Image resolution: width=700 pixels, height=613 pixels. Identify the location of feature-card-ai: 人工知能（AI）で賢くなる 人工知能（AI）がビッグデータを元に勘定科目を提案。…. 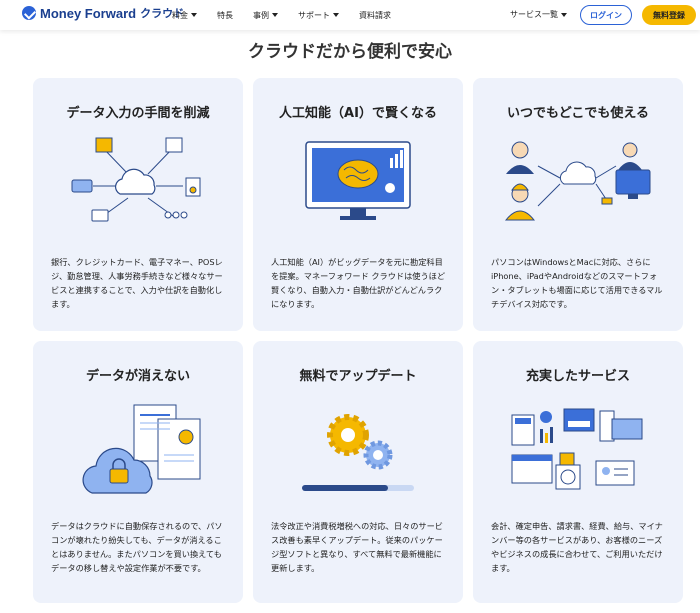
(358, 204).